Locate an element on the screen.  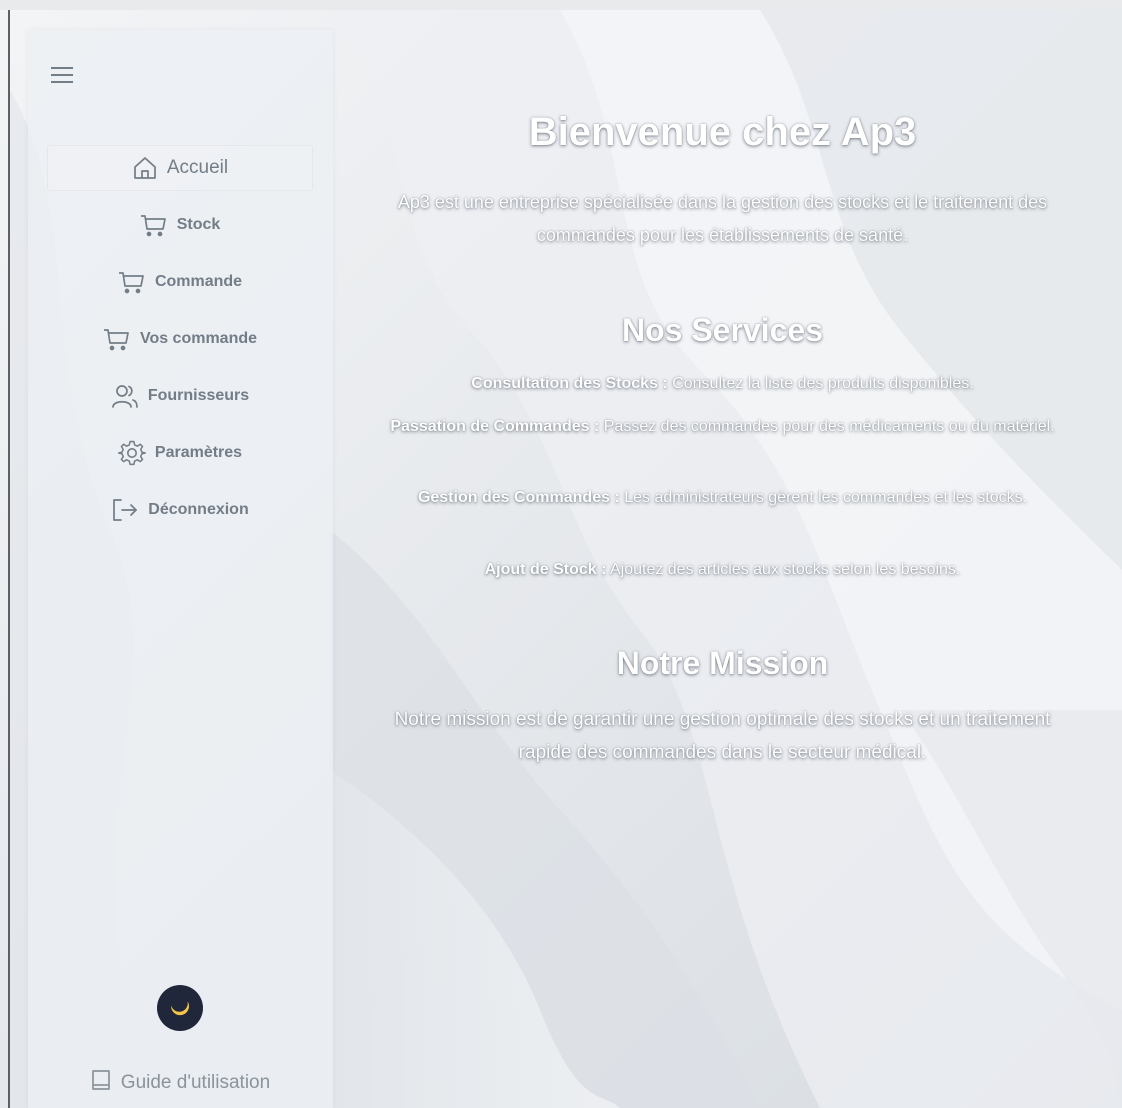
sidebar-item-label: Paramètres is located at coordinates (198, 452).